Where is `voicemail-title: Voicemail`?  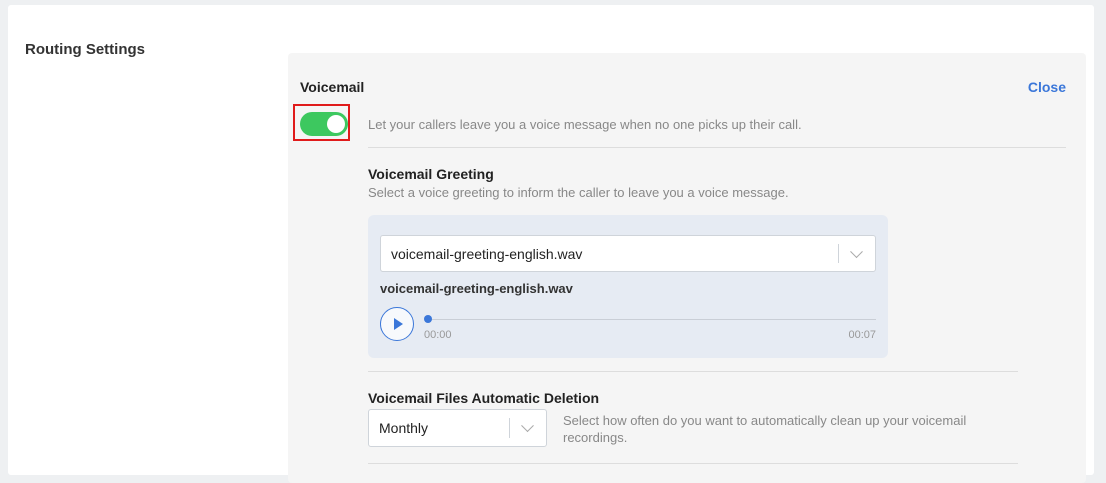
voicemail-title: Voicemail is located at coordinates (332, 87).